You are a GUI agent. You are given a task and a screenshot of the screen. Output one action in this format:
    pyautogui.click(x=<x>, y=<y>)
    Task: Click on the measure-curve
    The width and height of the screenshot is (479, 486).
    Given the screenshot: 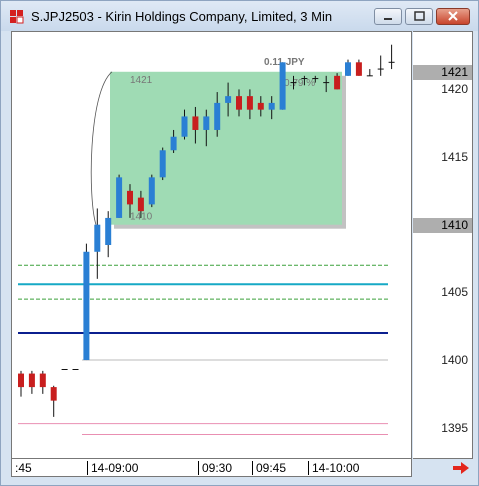 What is the action you would take?
    pyautogui.click(x=101, y=148)
    